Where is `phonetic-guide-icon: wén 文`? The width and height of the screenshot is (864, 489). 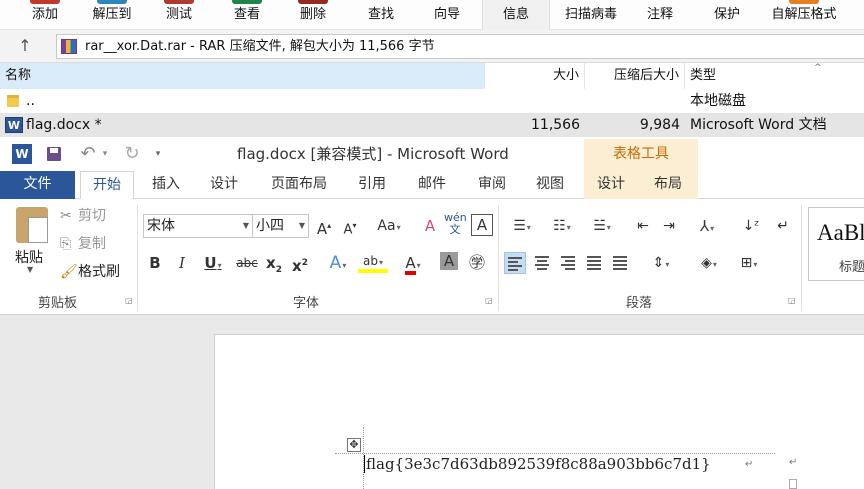
phonetic-guide-icon: wén 文 is located at coordinates (455, 224).